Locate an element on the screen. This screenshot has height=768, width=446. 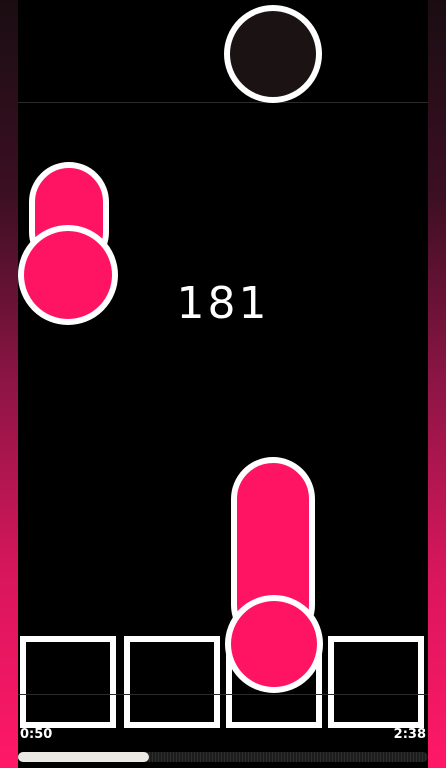
song-progress-bar is located at coordinates (223, 757).